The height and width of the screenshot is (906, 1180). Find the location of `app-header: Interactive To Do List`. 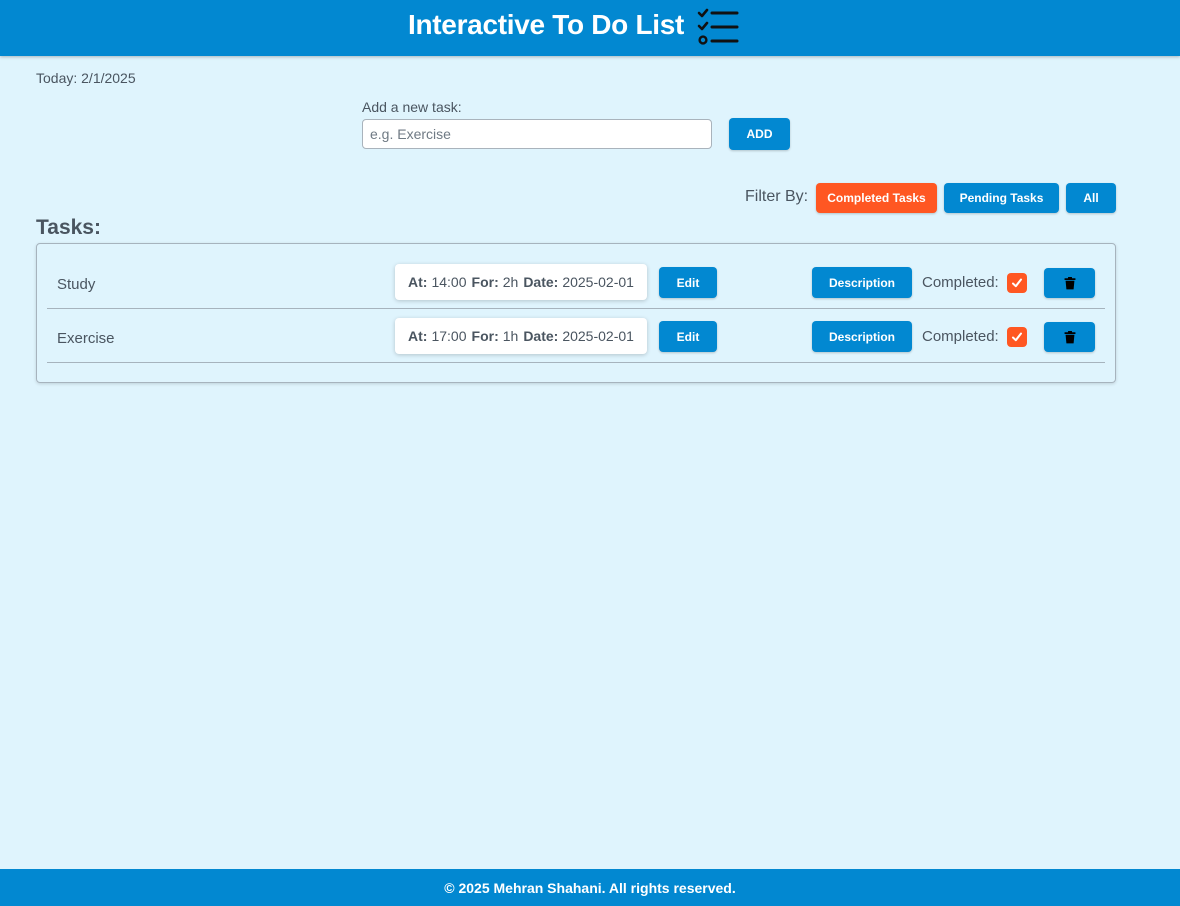

app-header: Interactive To Do List is located at coordinates (590, 28).